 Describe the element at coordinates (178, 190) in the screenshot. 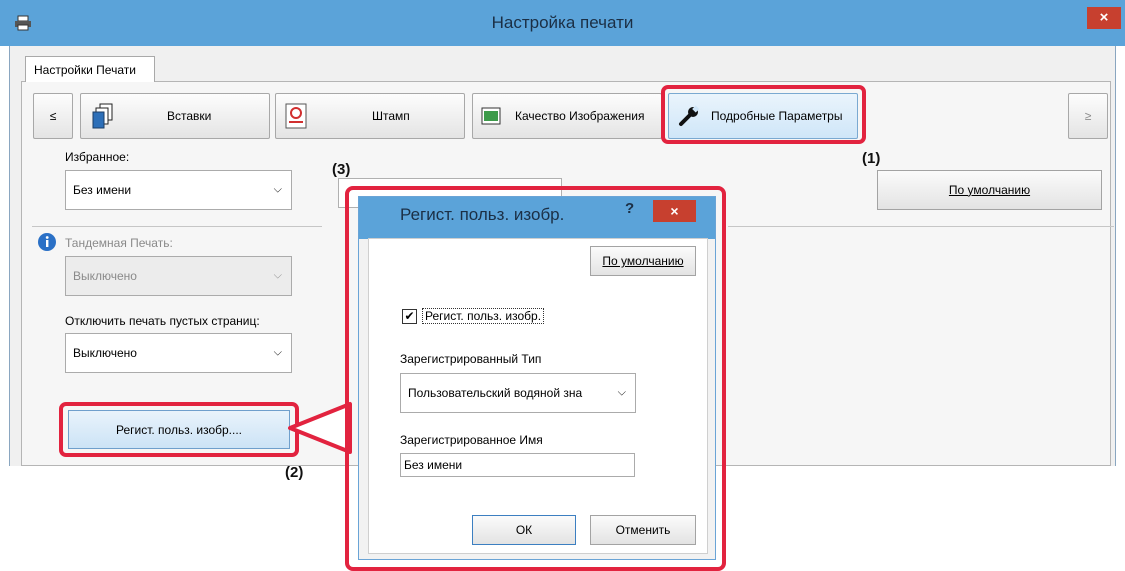

I see `favorites-select: Без имени ⌵` at that location.